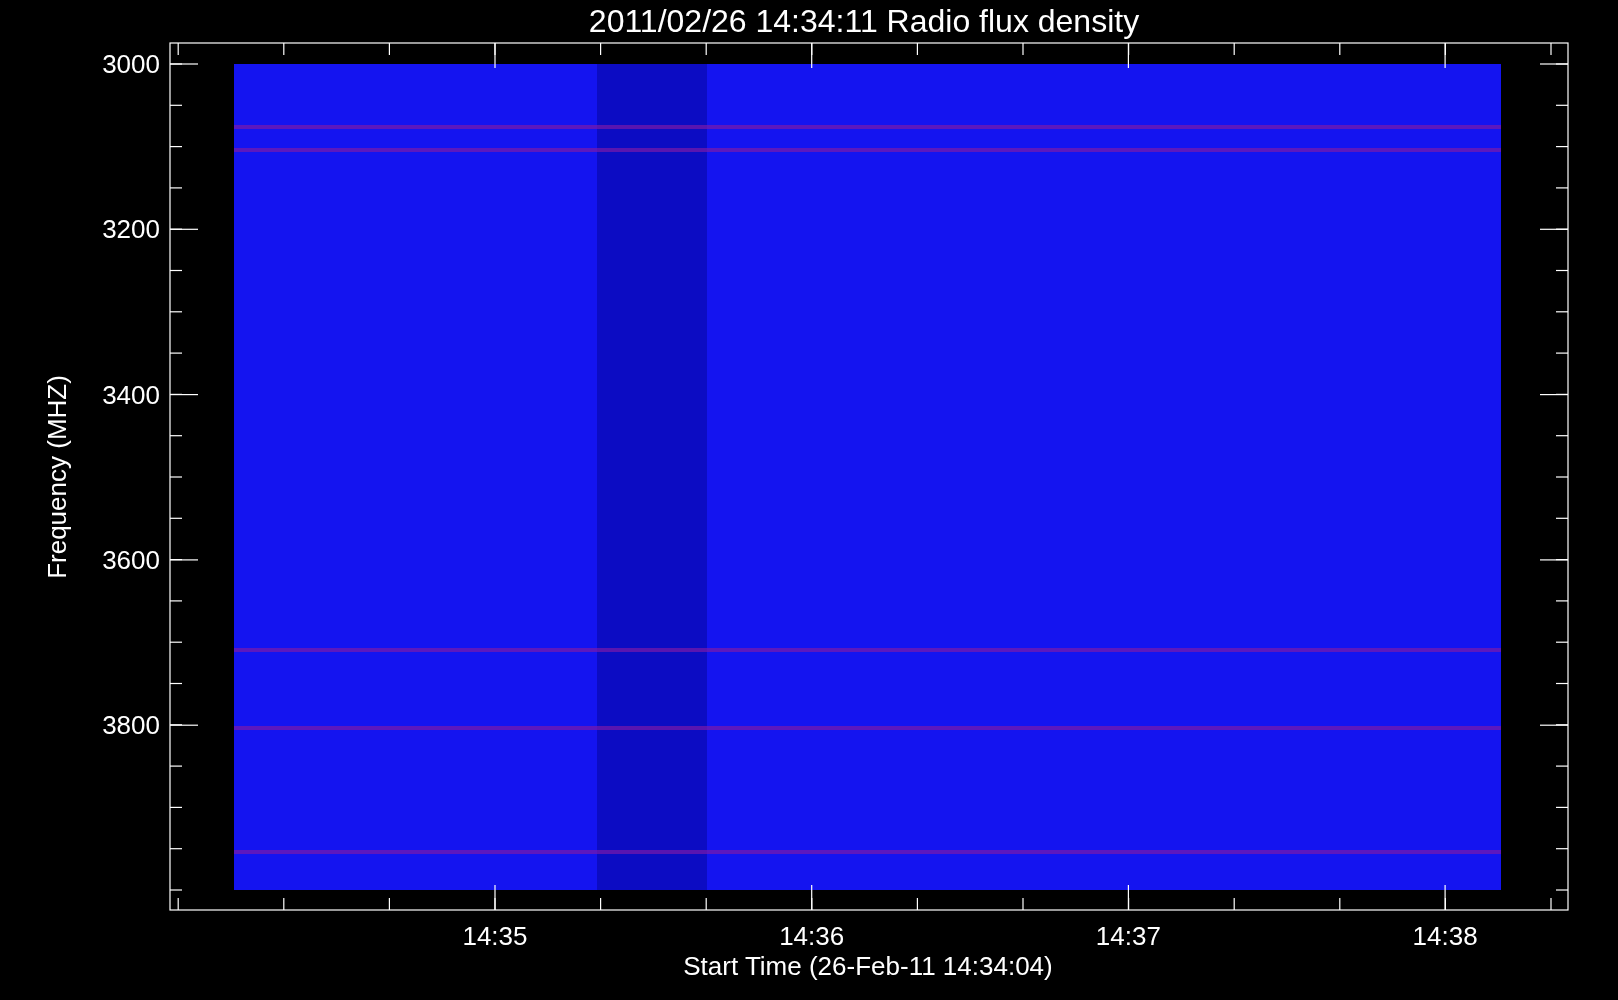 The width and height of the screenshot is (1618, 1000). I want to click on x-axis-label: Start Time (26-Feb-11 14:34:04), so click(868, 966).